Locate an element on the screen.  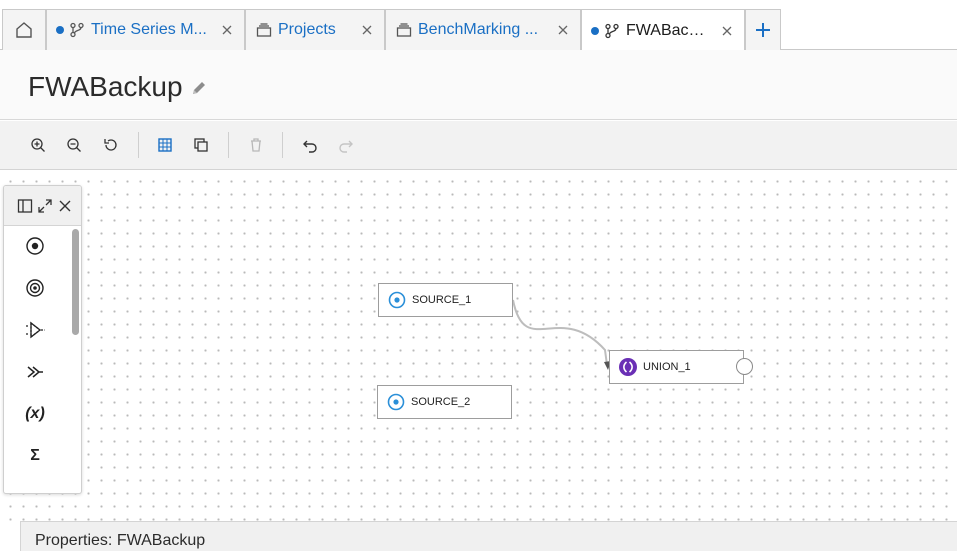
union-node-1: UNION_1 is located at coordinates (676, 367).